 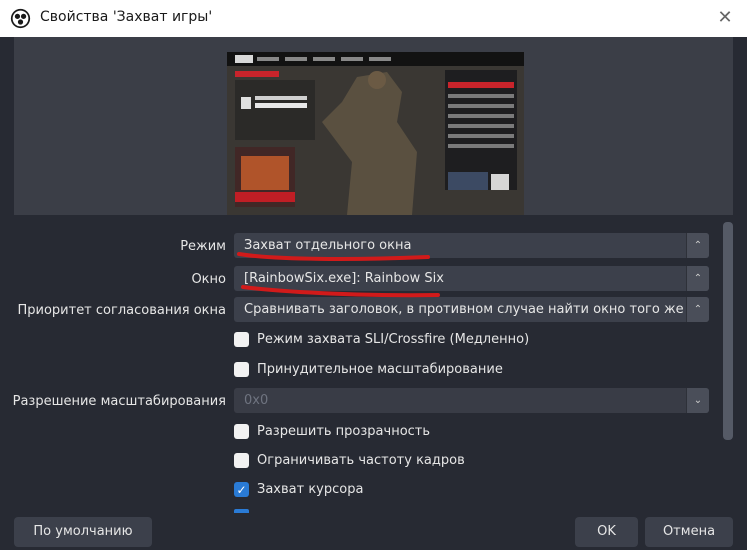 I want to click on checkmark-icon: ✓, so click(x=241, y=489).